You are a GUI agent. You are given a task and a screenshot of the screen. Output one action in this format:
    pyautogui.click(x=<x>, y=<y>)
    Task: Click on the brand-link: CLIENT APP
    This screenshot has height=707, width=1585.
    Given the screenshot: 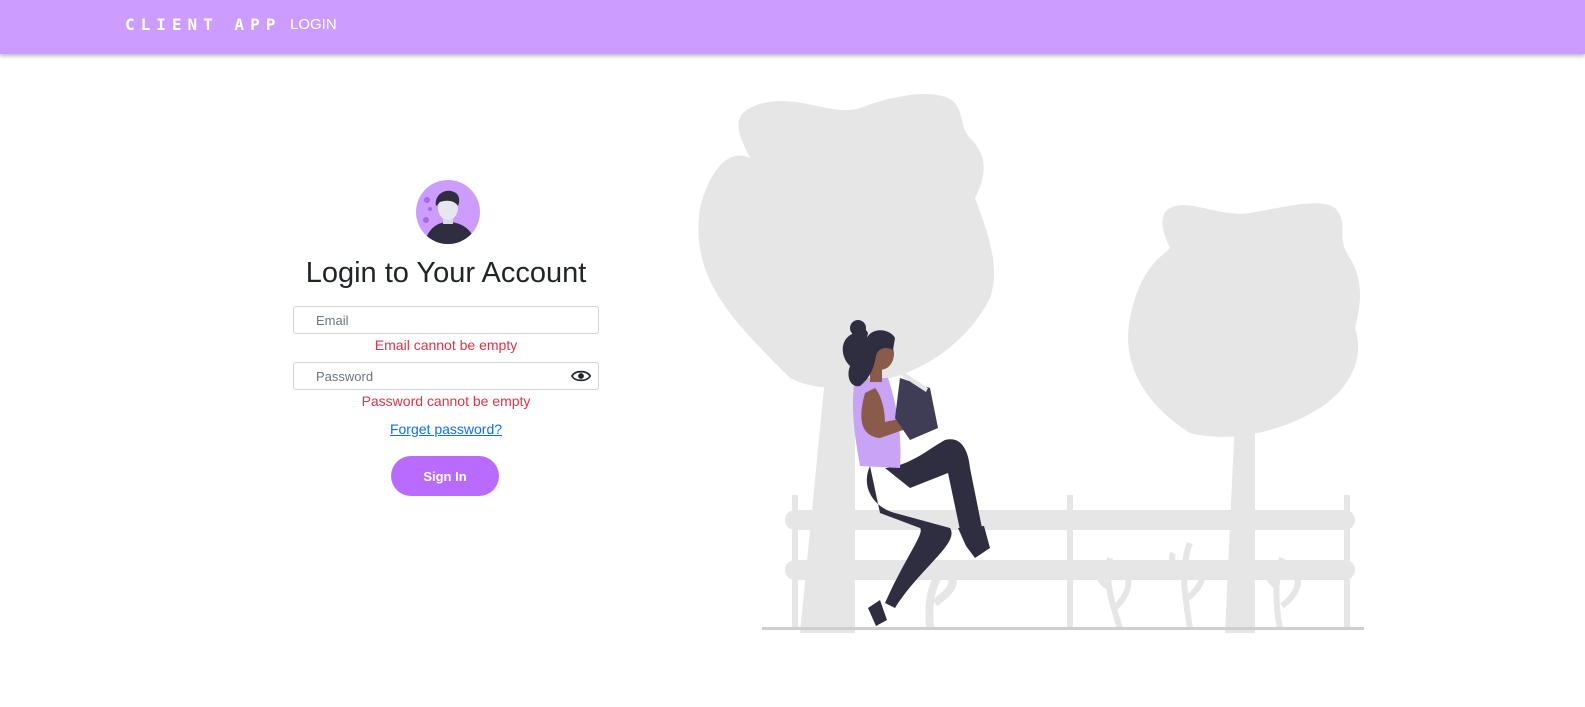 What is the action you would take?
    pyautogui.click(x=203, y=24)
    